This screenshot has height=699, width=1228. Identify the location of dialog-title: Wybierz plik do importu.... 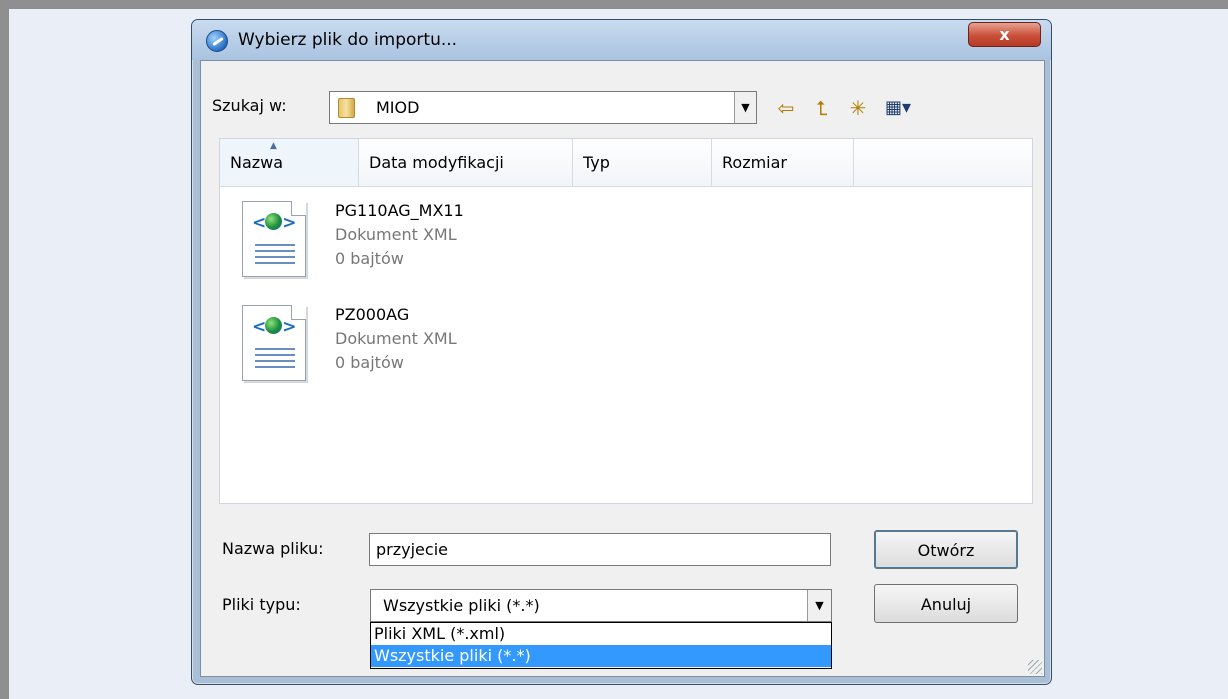
(348, 40).